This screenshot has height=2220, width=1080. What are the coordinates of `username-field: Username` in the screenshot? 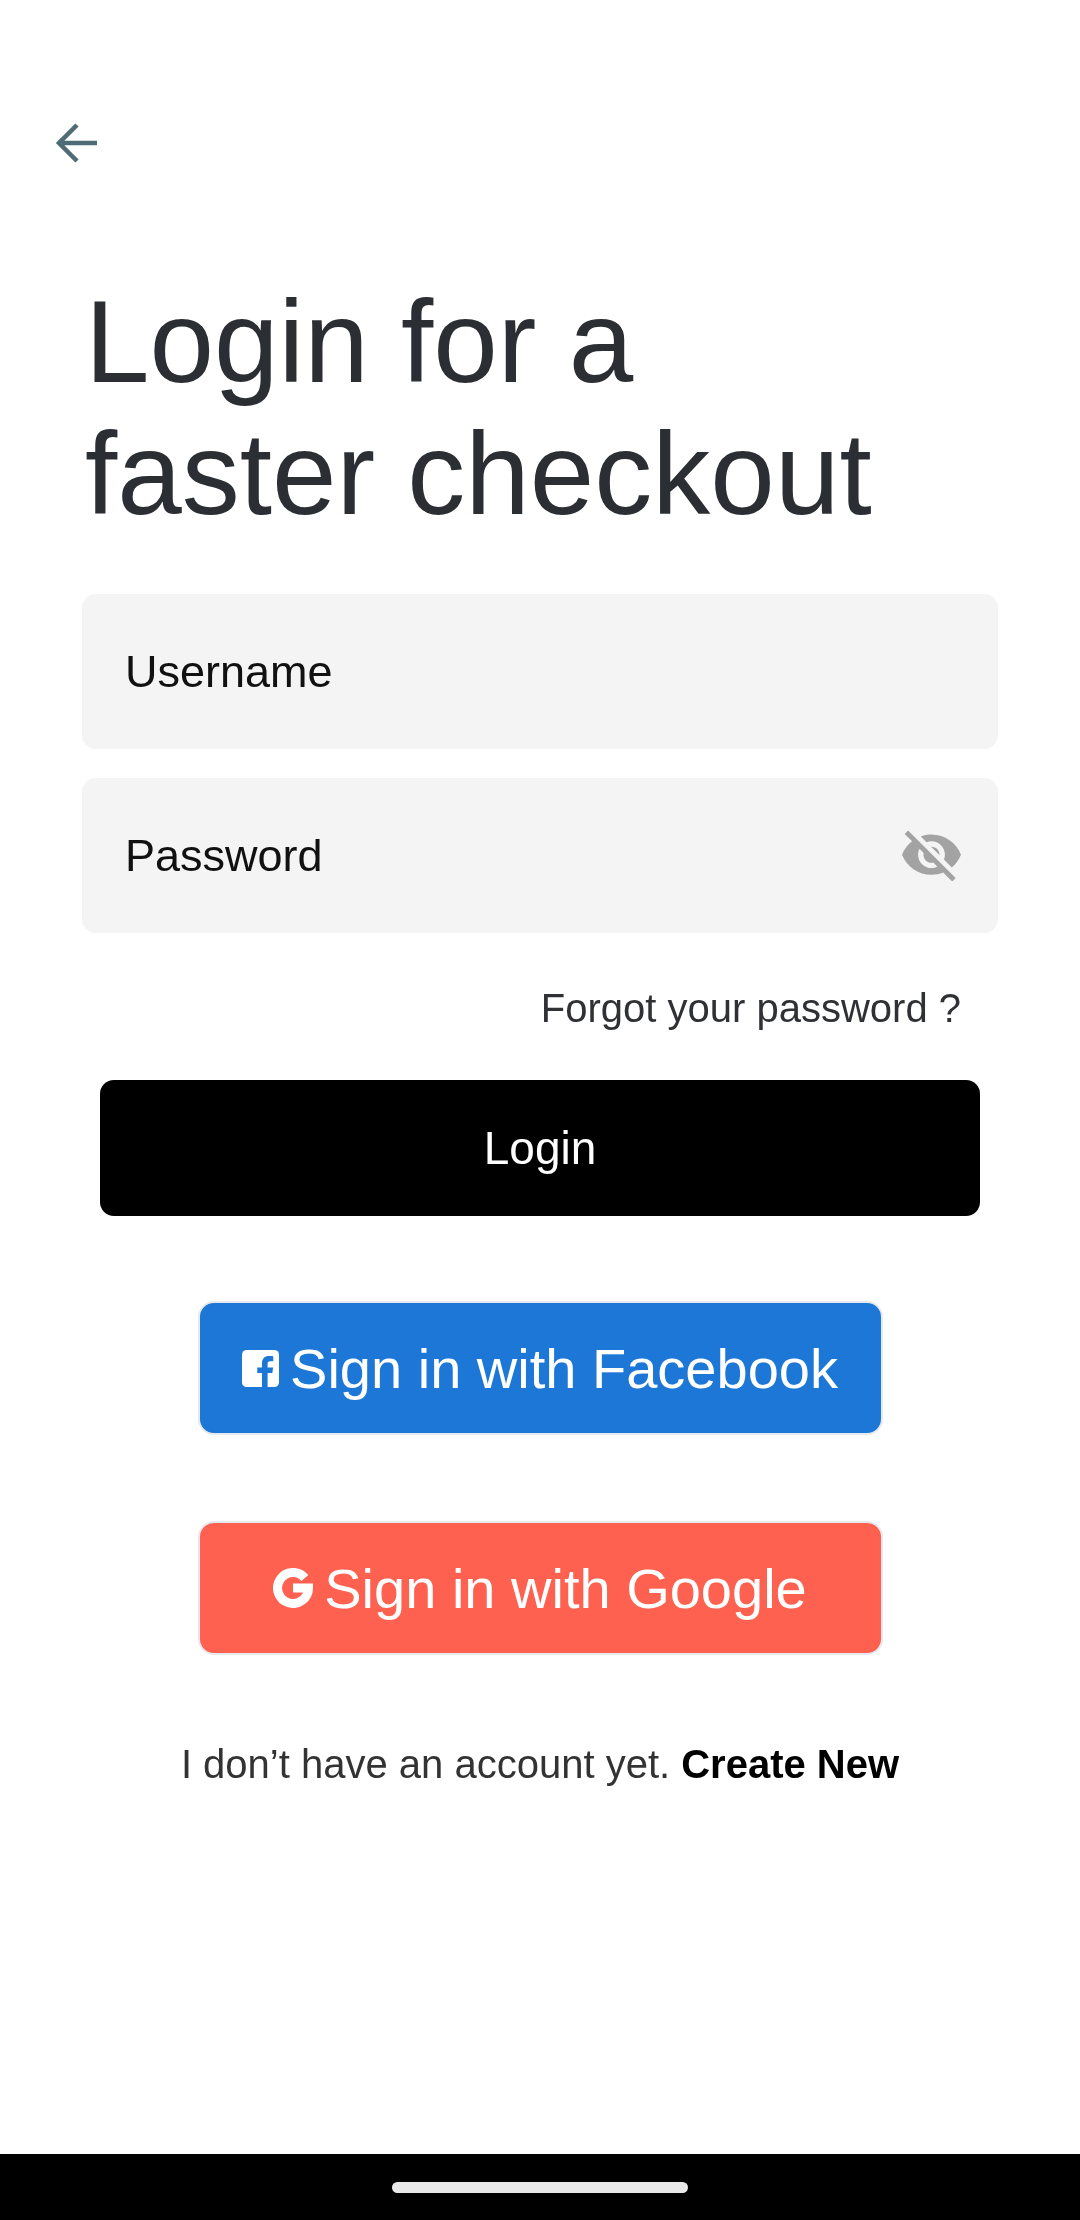 It's located at (540, 671).